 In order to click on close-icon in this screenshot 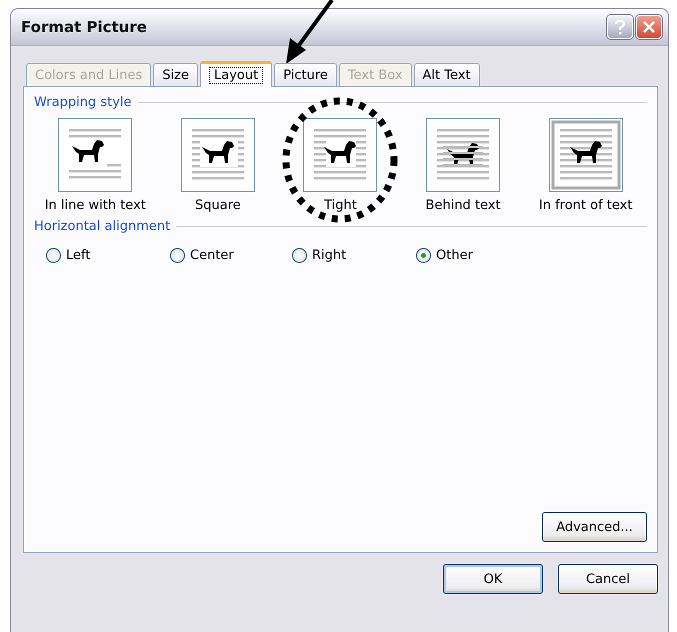, I will do `click(649, 27)`.